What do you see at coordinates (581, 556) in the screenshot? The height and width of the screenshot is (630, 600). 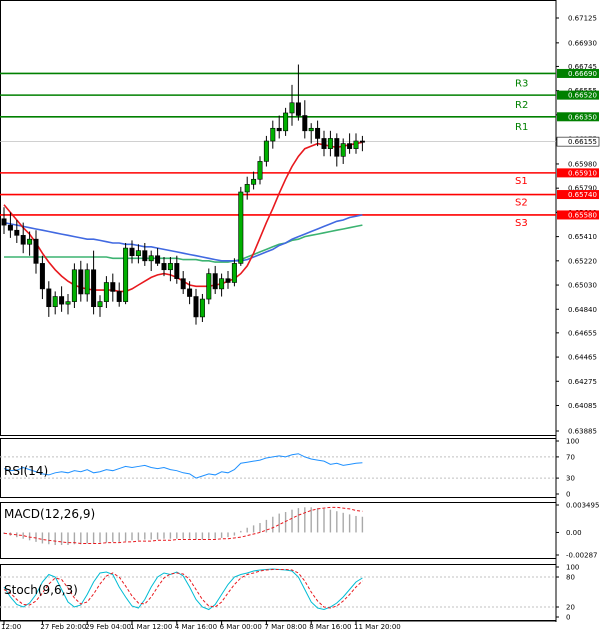 I see `macd-tick-label: -0.00287` at bounding box center [581, 556].